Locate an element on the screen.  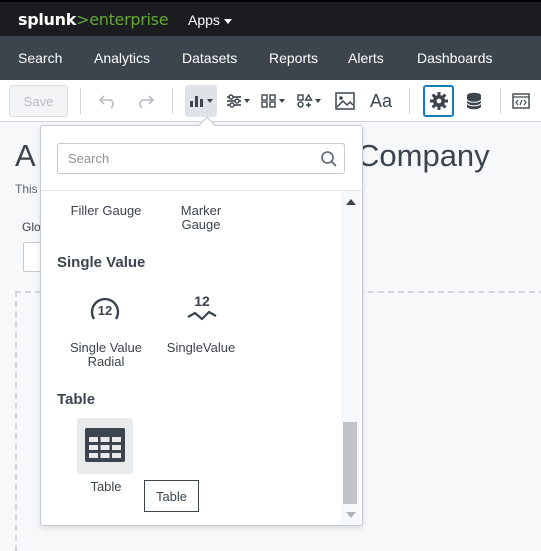
logo-product: enterprise is located at coordinates (129, 19).